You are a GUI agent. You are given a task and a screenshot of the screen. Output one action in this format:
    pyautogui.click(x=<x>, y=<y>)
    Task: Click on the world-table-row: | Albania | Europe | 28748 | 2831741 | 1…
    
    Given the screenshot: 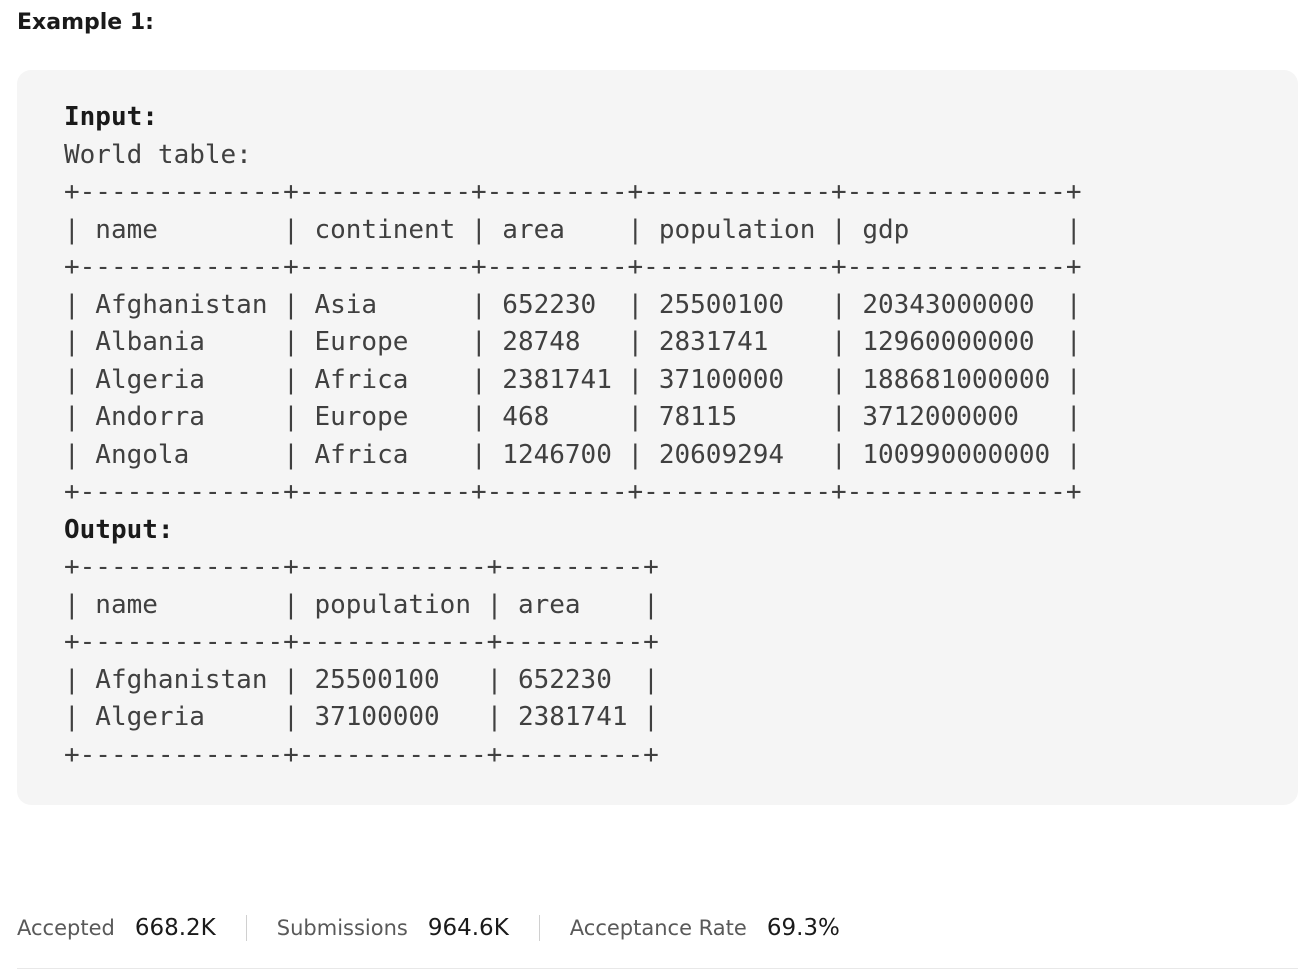 What is the action you would take?
    pyautogui.click(x=573, y=342)
    